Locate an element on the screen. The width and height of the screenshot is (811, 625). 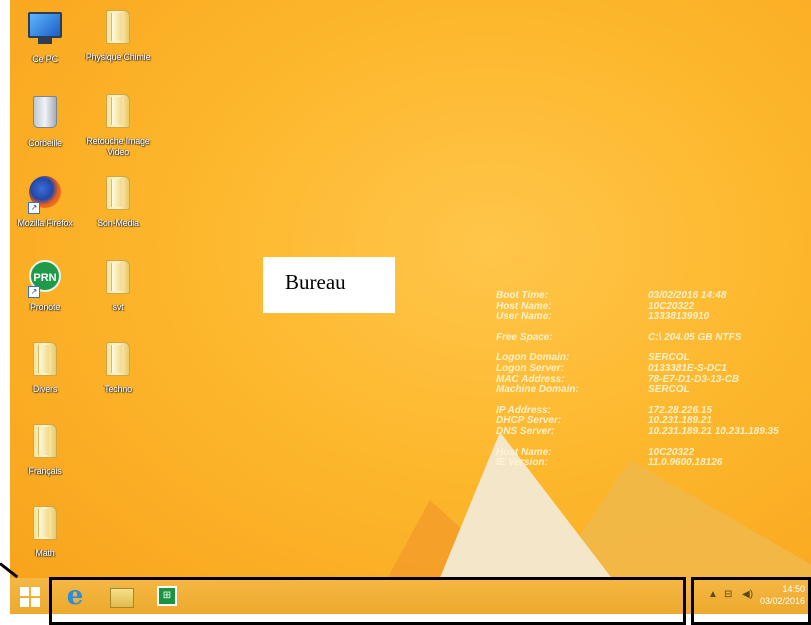
desktop-icon-math: Math is located at coordinates (45, 531).